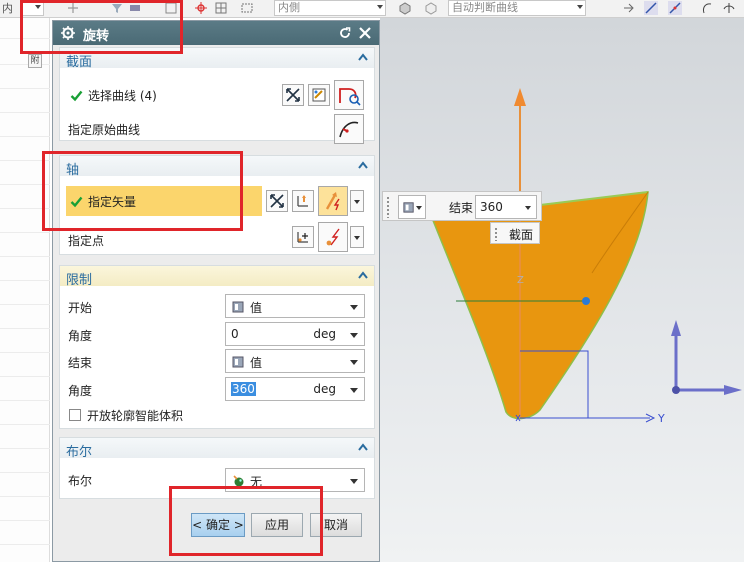  I want to click on point-dialog-button, so click(303, 237).